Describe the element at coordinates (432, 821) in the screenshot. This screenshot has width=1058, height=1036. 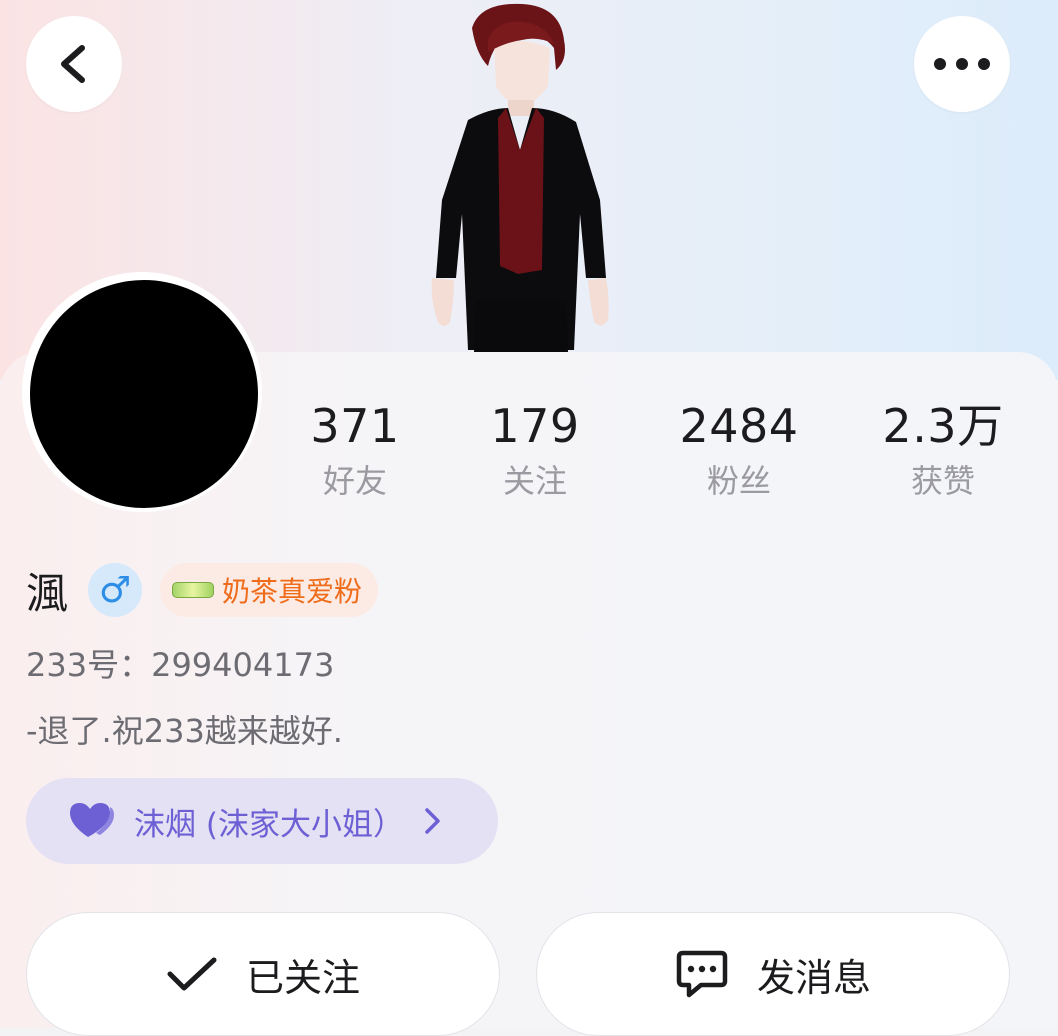
I see `chevron-right-icon` at that location.